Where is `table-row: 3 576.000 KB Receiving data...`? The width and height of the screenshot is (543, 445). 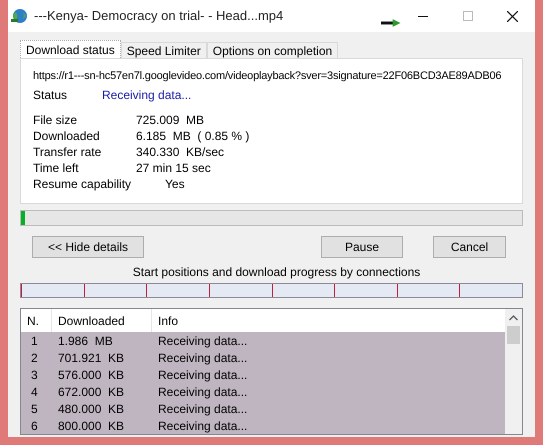 table-row: 3 576.000 KB Receiving data... is located at coordinates (263, 374).